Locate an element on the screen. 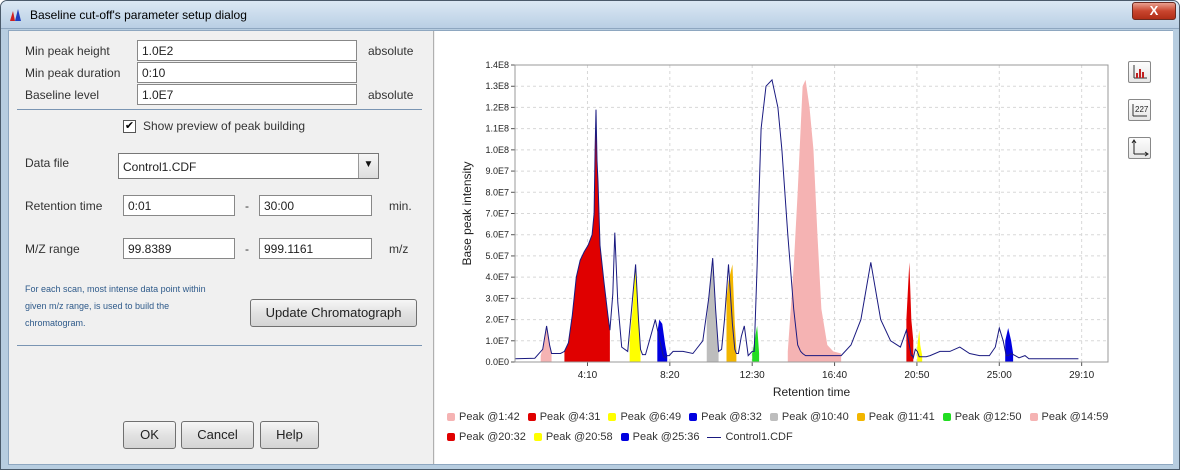 The width and height of the screenshot is (1180, 470). legend-item: Peak @25:36 is located at coordinates (660, 437).